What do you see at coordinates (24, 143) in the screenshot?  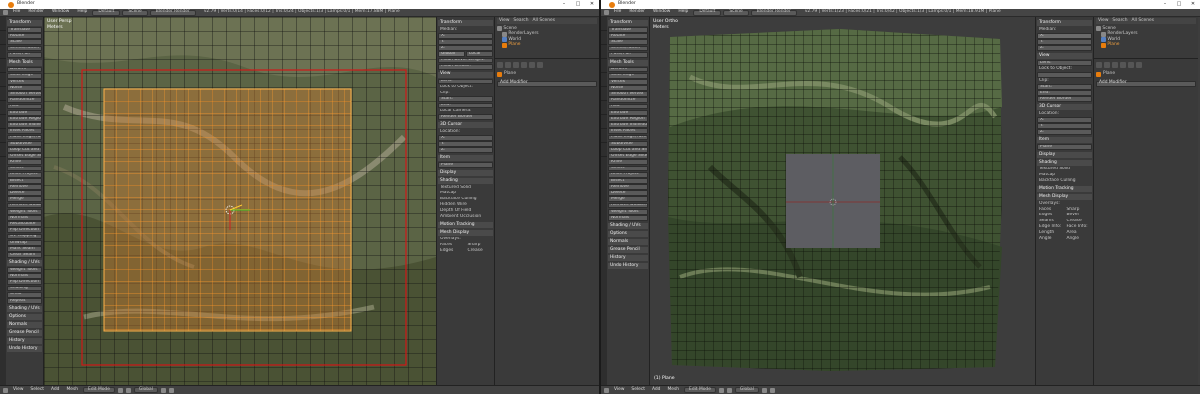 I see `tool-button: Subdivide` at bounding box center [24, 143].